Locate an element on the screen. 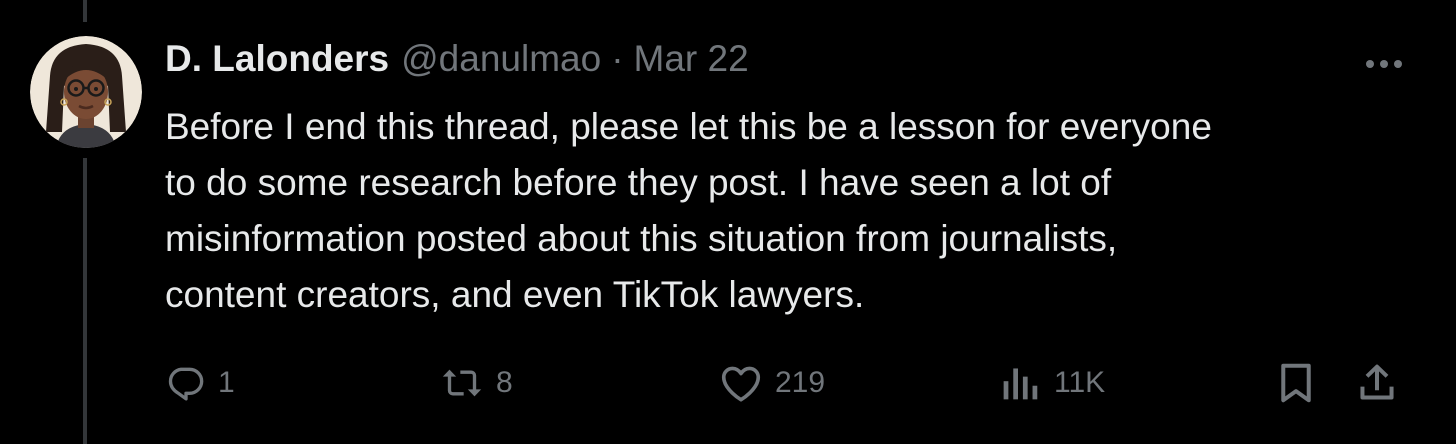  share-button is located at coordinates (1377, 383).